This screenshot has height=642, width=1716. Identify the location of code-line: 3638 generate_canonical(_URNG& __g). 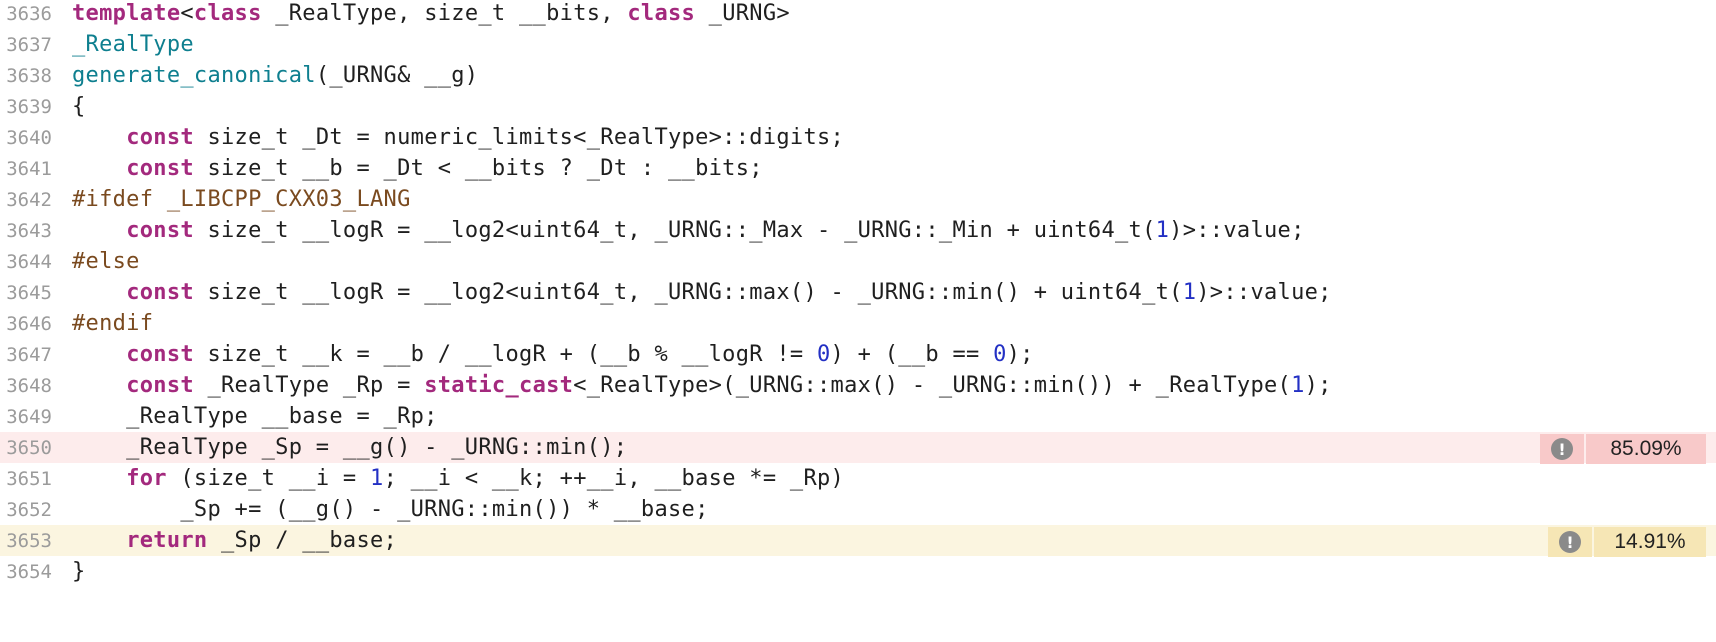
(858, 75).